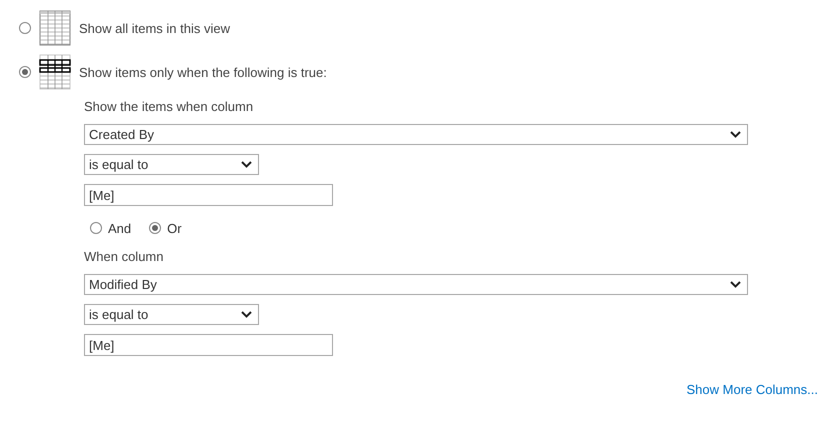  Describe the element at coordinates (416, 134) in the screenshot. I see `column-dropdown: Created By` at that location.